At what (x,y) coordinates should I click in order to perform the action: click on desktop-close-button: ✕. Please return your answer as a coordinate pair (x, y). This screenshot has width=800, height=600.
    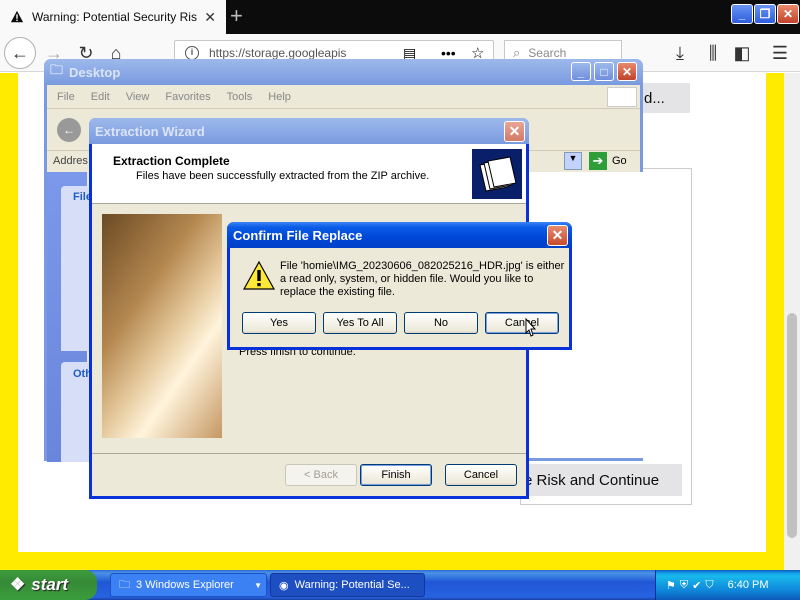
    Looking at the image, I should click on (627, 71).